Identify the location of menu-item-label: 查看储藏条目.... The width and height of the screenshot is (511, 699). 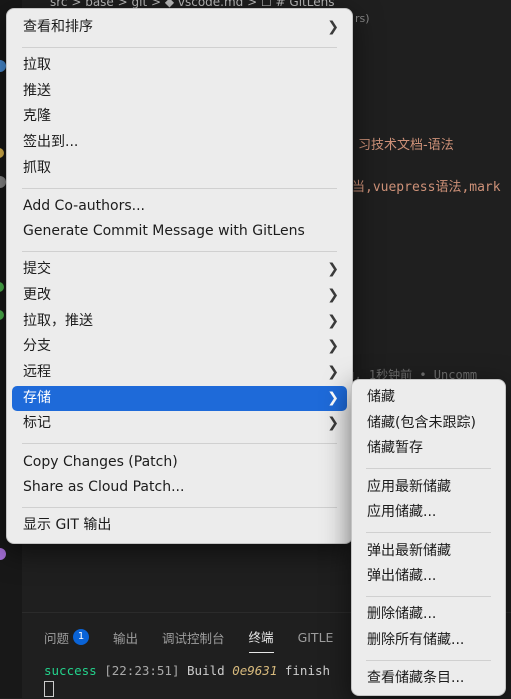
(416, 678).